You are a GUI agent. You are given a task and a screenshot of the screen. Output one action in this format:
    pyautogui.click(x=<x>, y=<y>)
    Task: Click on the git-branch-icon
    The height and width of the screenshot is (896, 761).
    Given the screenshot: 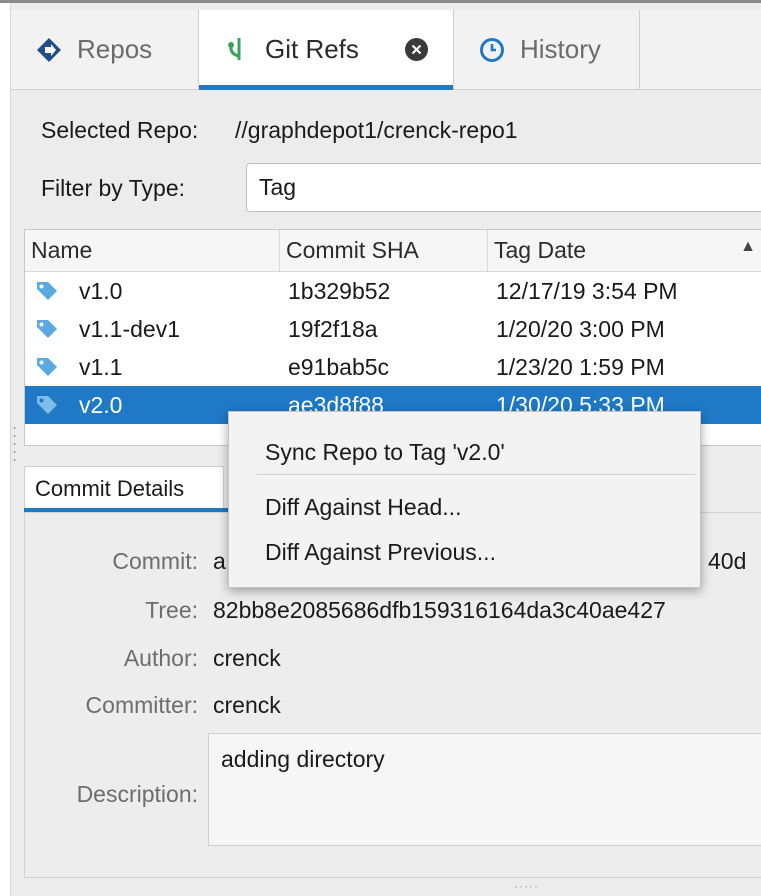 What is the action you would take?
    pyautogui.click(x=237, y=50)
    